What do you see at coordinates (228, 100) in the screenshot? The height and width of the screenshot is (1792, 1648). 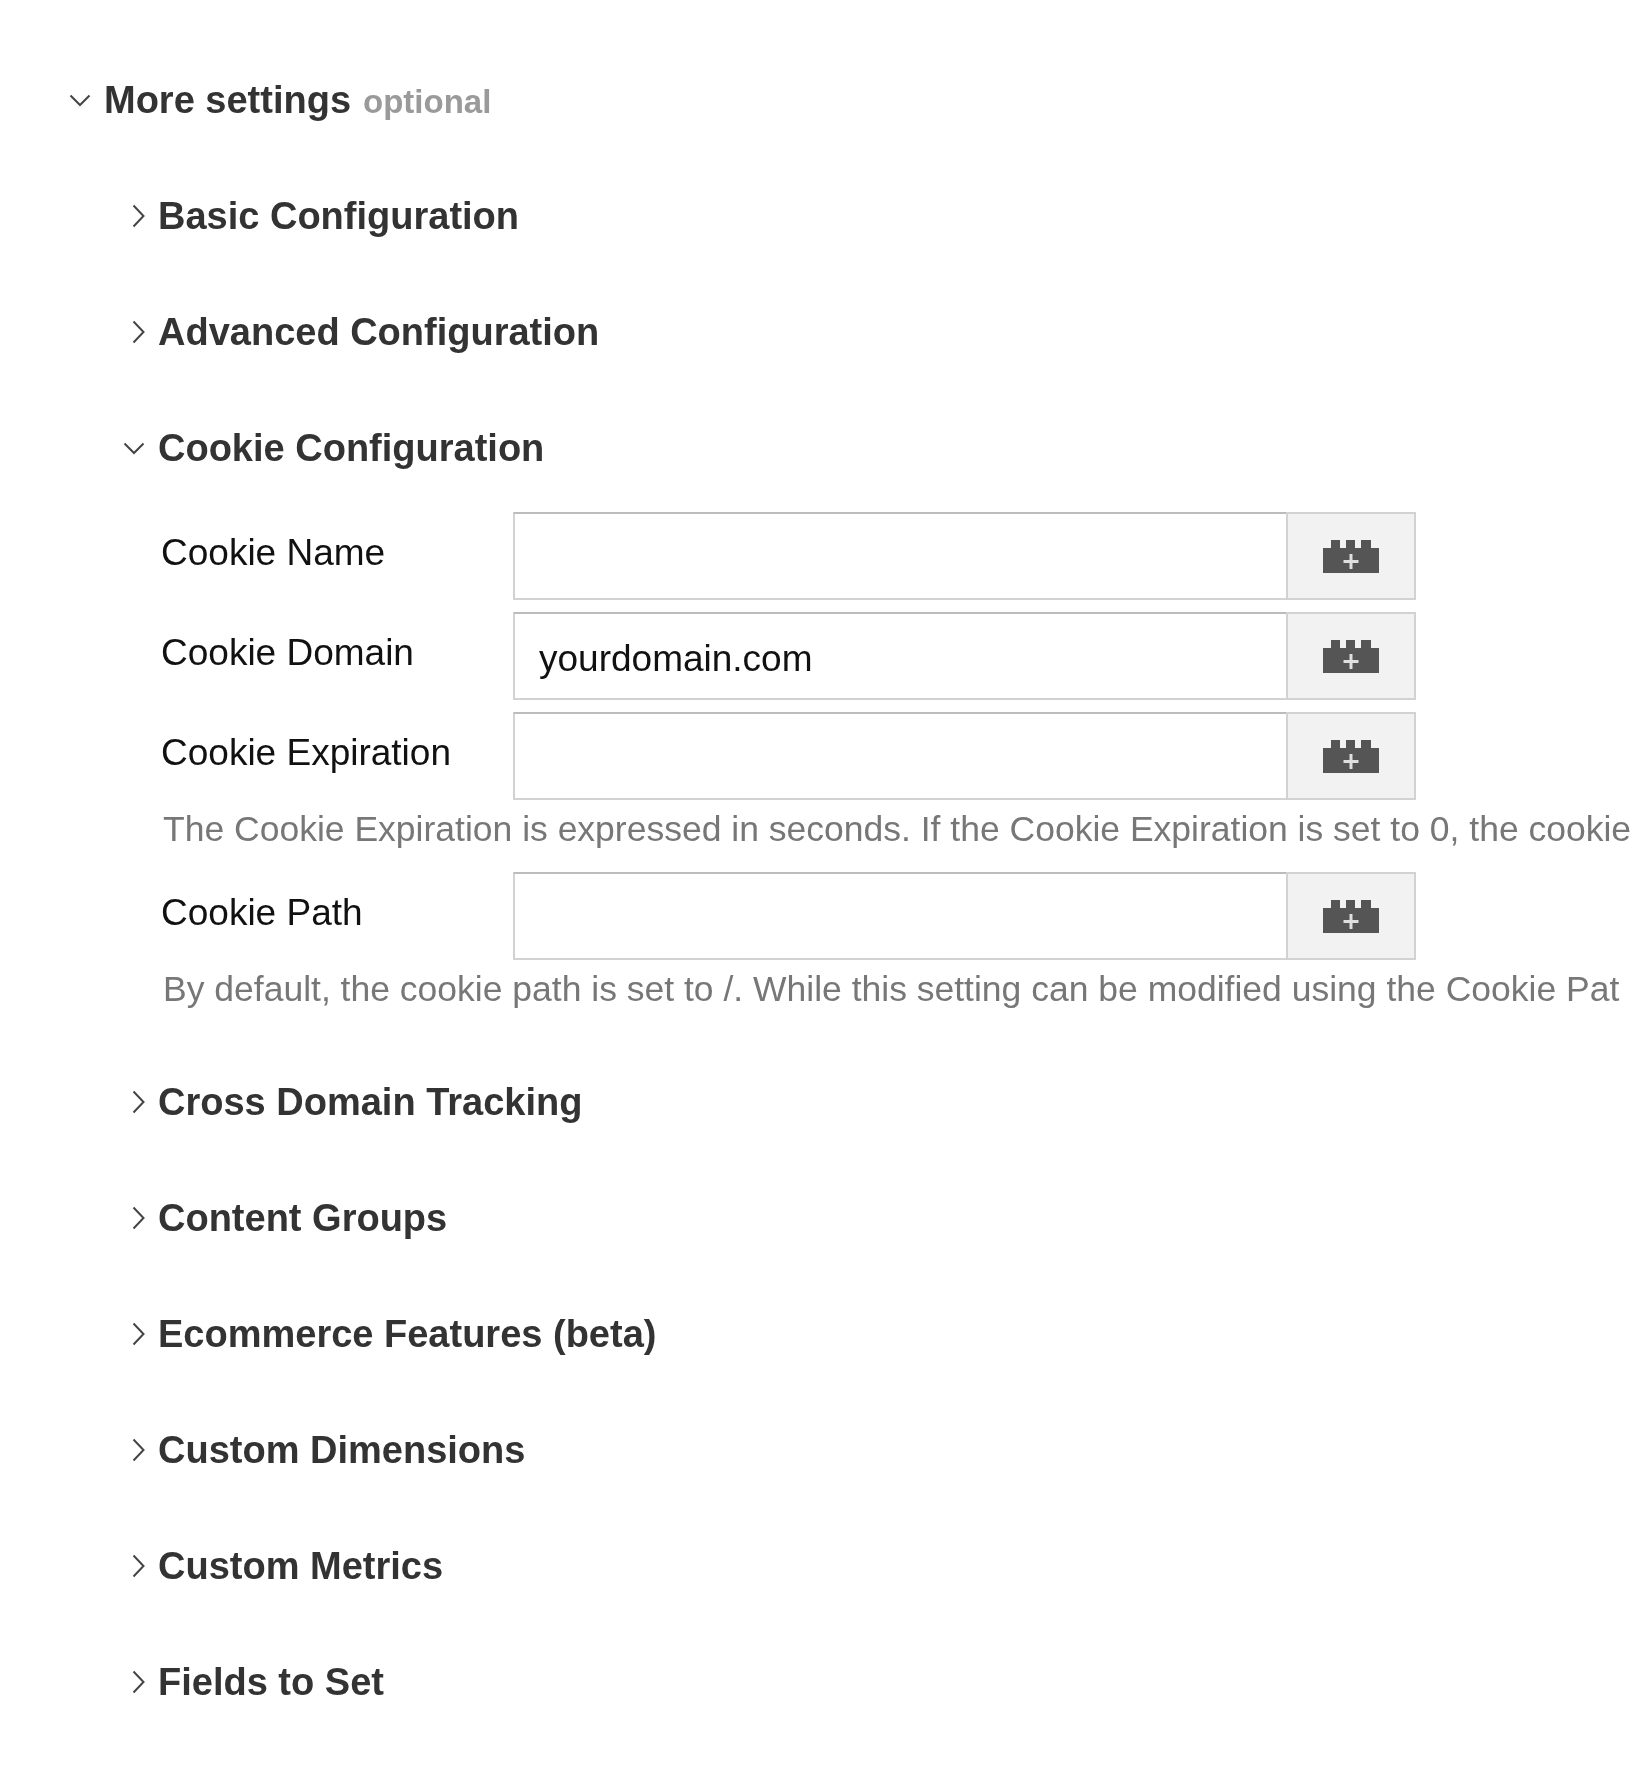 I see `section-title: More settings` at bounding box center [228, 100].